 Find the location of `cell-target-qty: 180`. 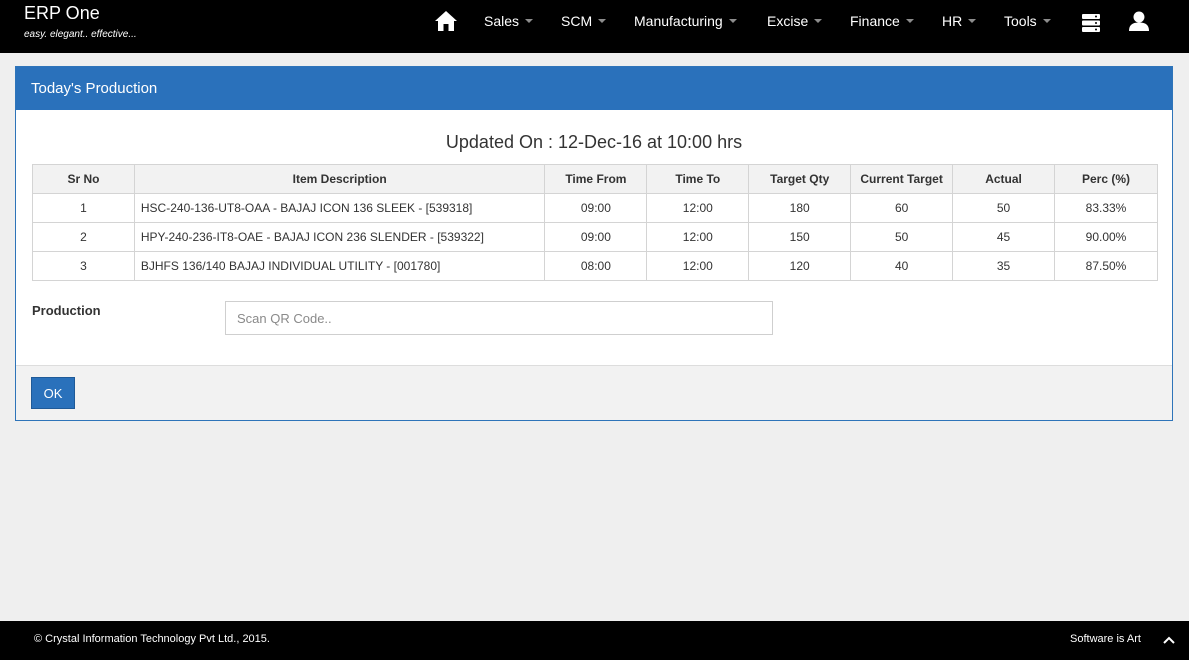

cell-target-qty: 180 is located at coordinates (800, 208).